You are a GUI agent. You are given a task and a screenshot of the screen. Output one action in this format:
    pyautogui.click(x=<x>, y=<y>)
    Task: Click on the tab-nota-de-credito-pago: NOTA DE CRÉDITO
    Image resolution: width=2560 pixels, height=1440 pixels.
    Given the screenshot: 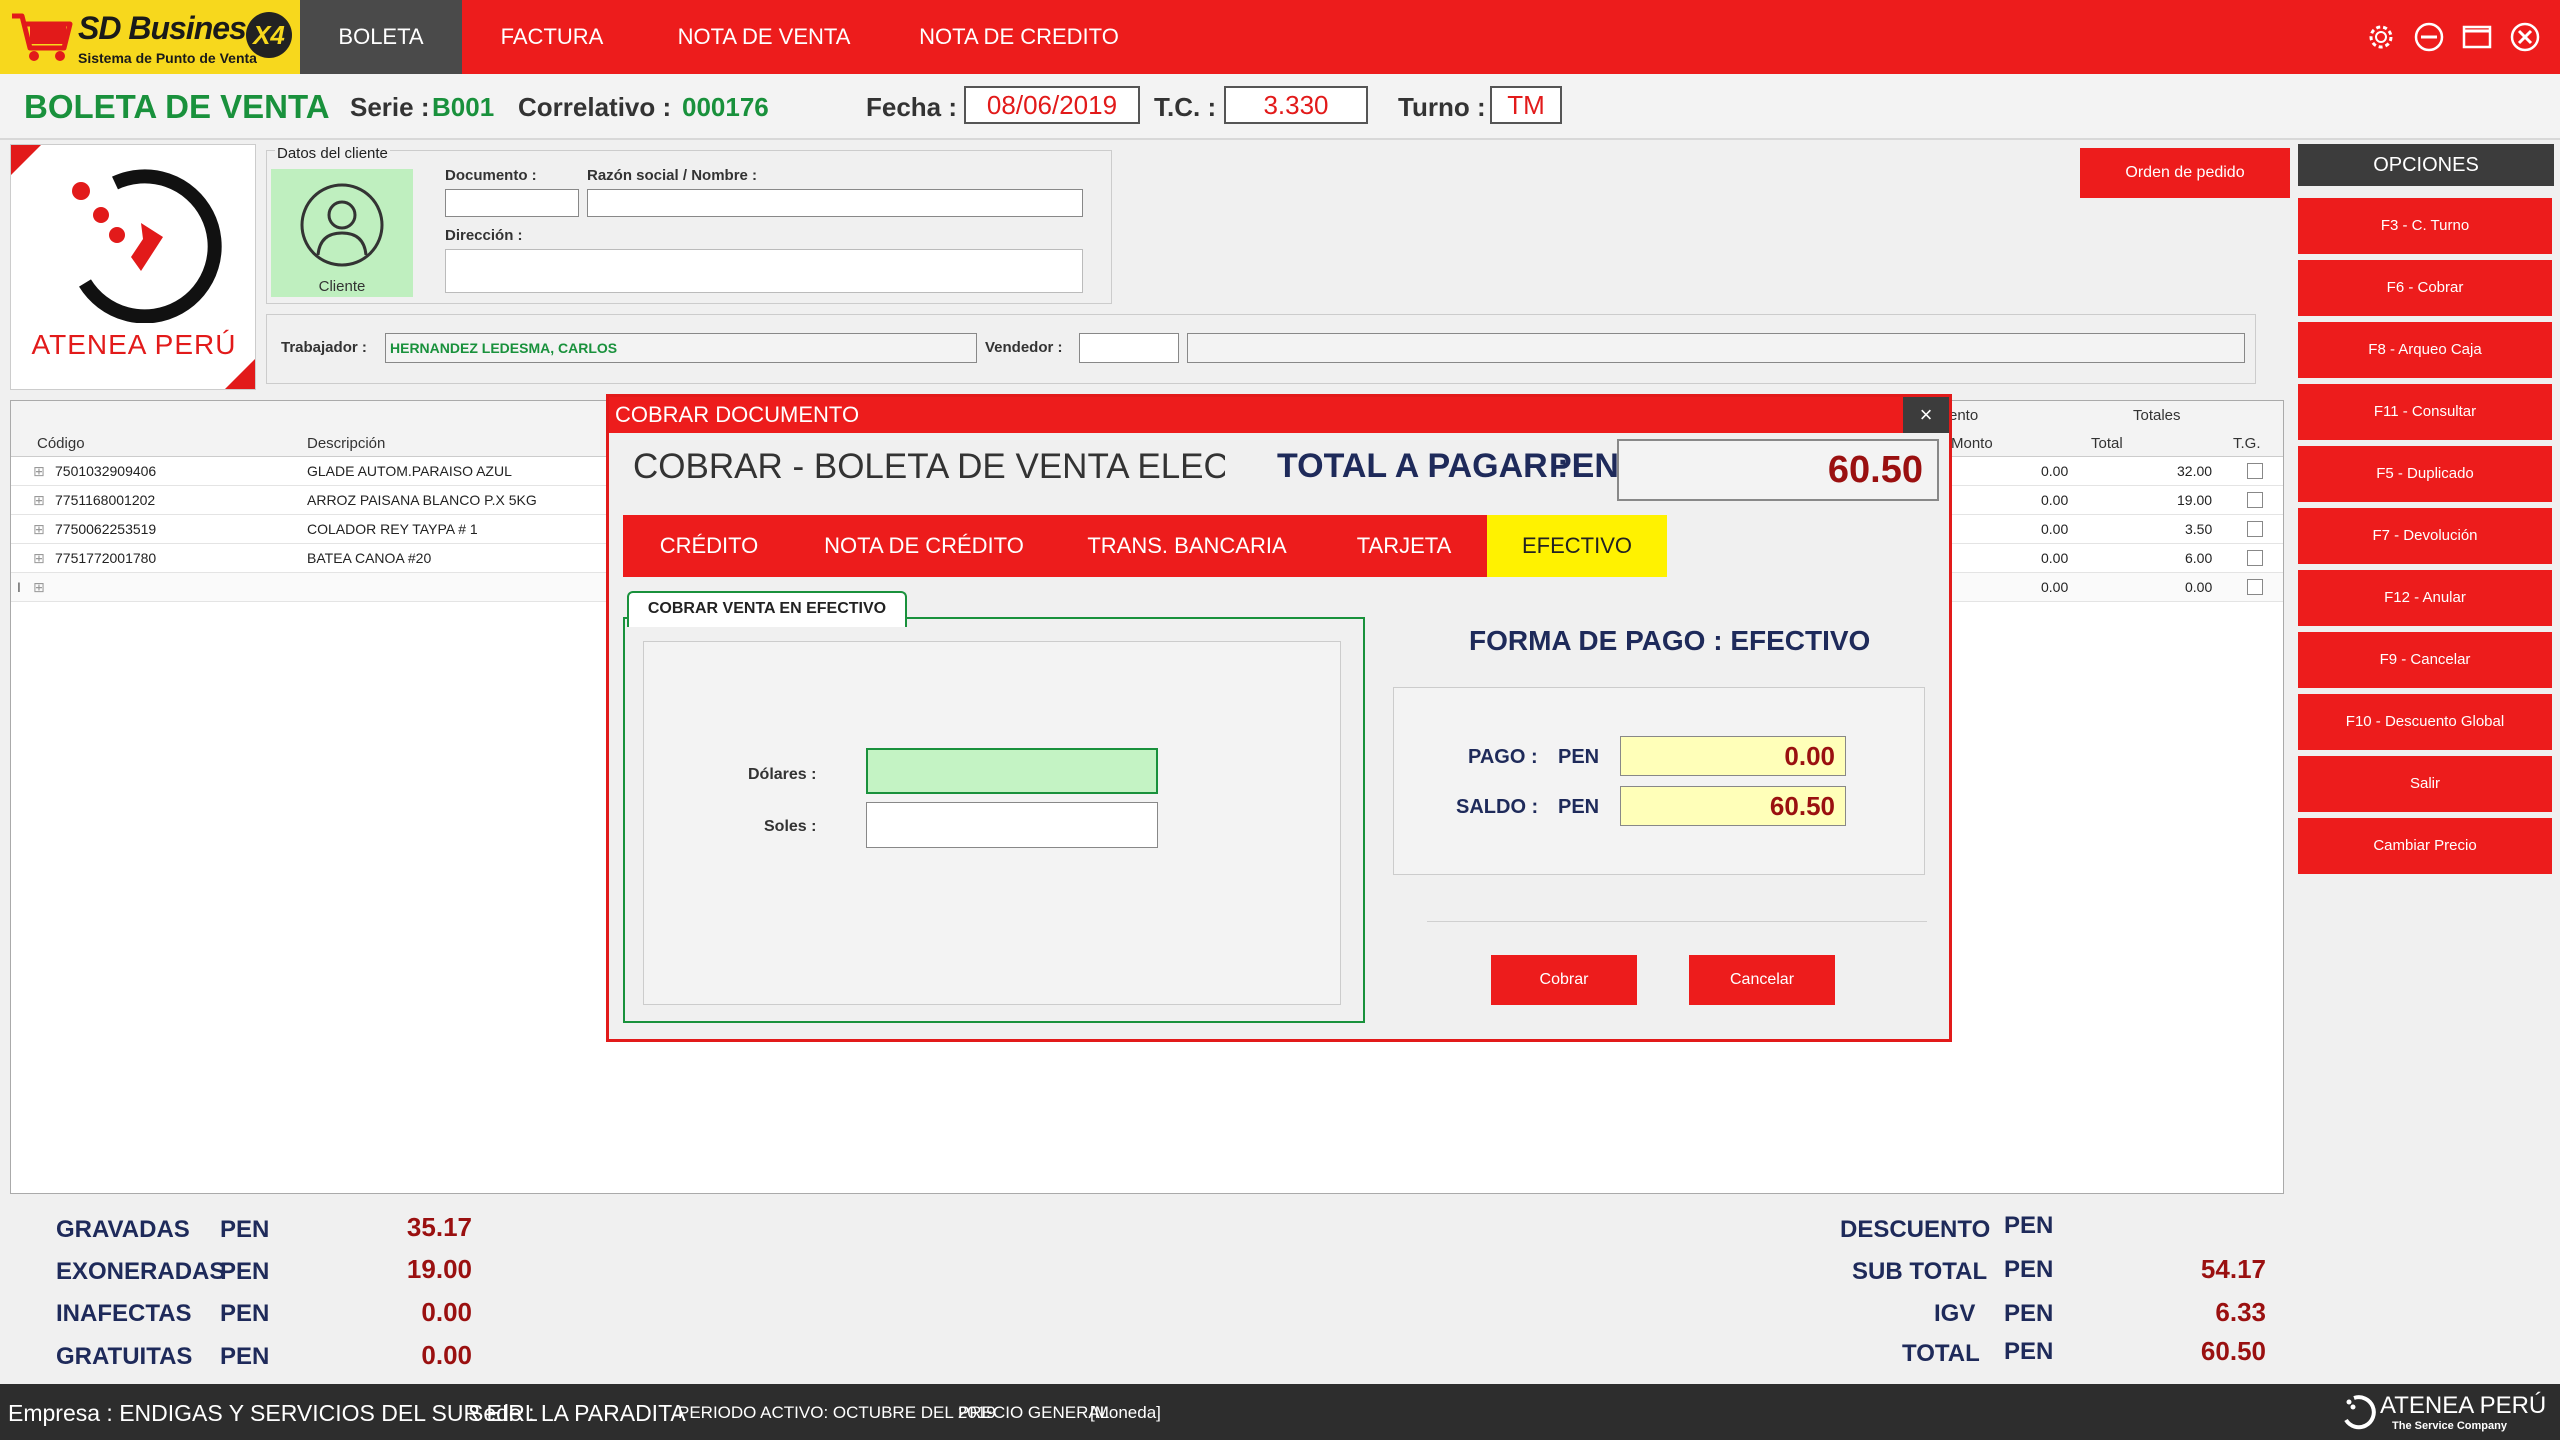 What is the action you would take?
    pyautogui.click(x=924, y=546)
    